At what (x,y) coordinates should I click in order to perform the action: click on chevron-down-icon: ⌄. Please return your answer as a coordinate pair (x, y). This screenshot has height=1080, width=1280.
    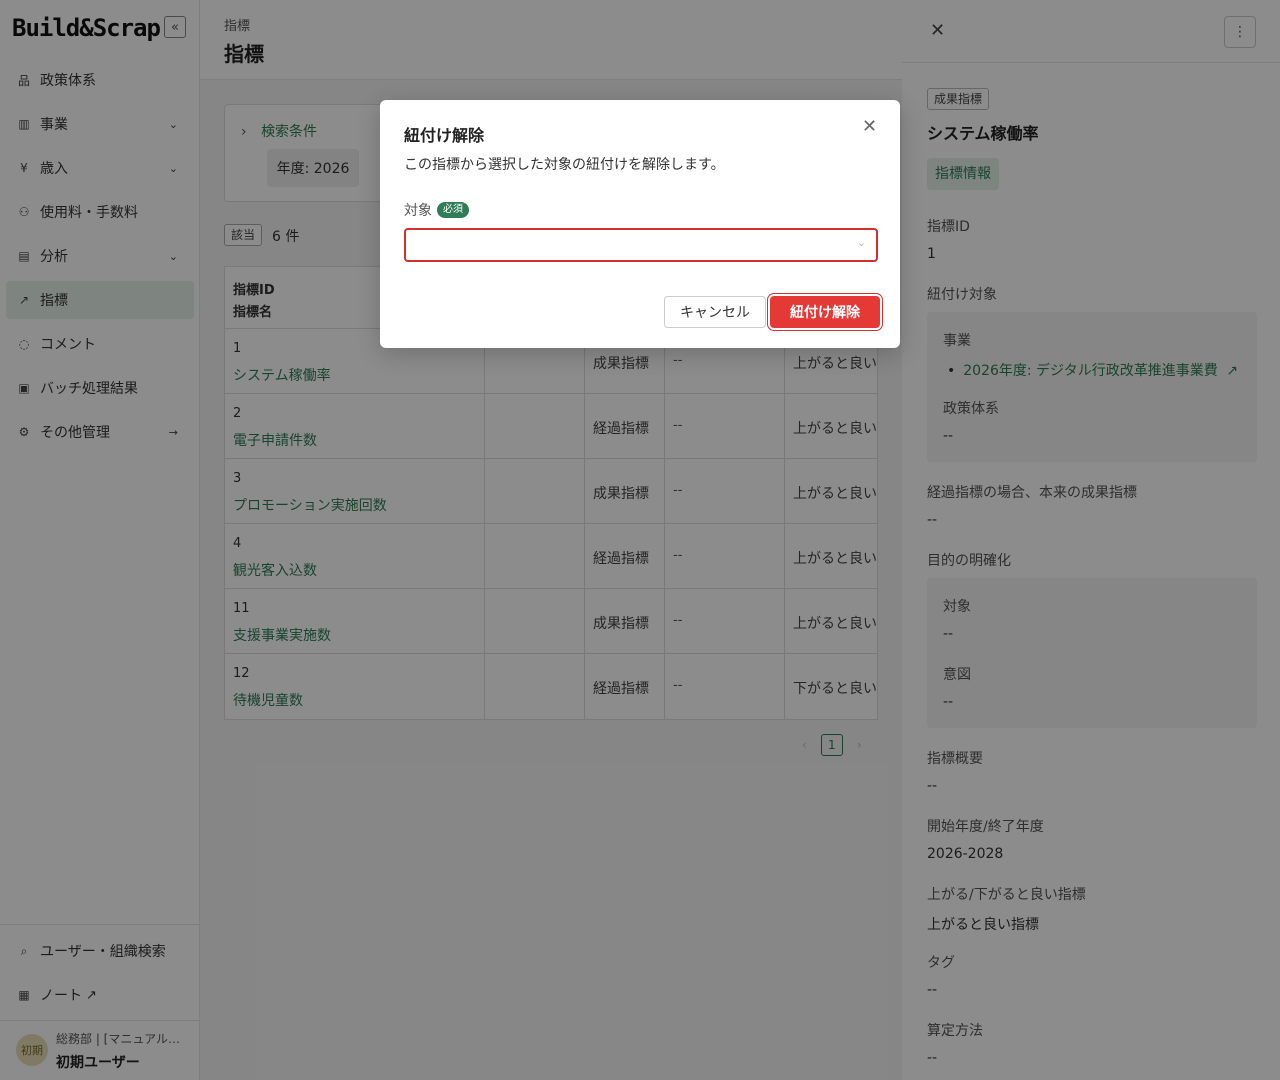
    Looking at the image, I should click on (861, 242).